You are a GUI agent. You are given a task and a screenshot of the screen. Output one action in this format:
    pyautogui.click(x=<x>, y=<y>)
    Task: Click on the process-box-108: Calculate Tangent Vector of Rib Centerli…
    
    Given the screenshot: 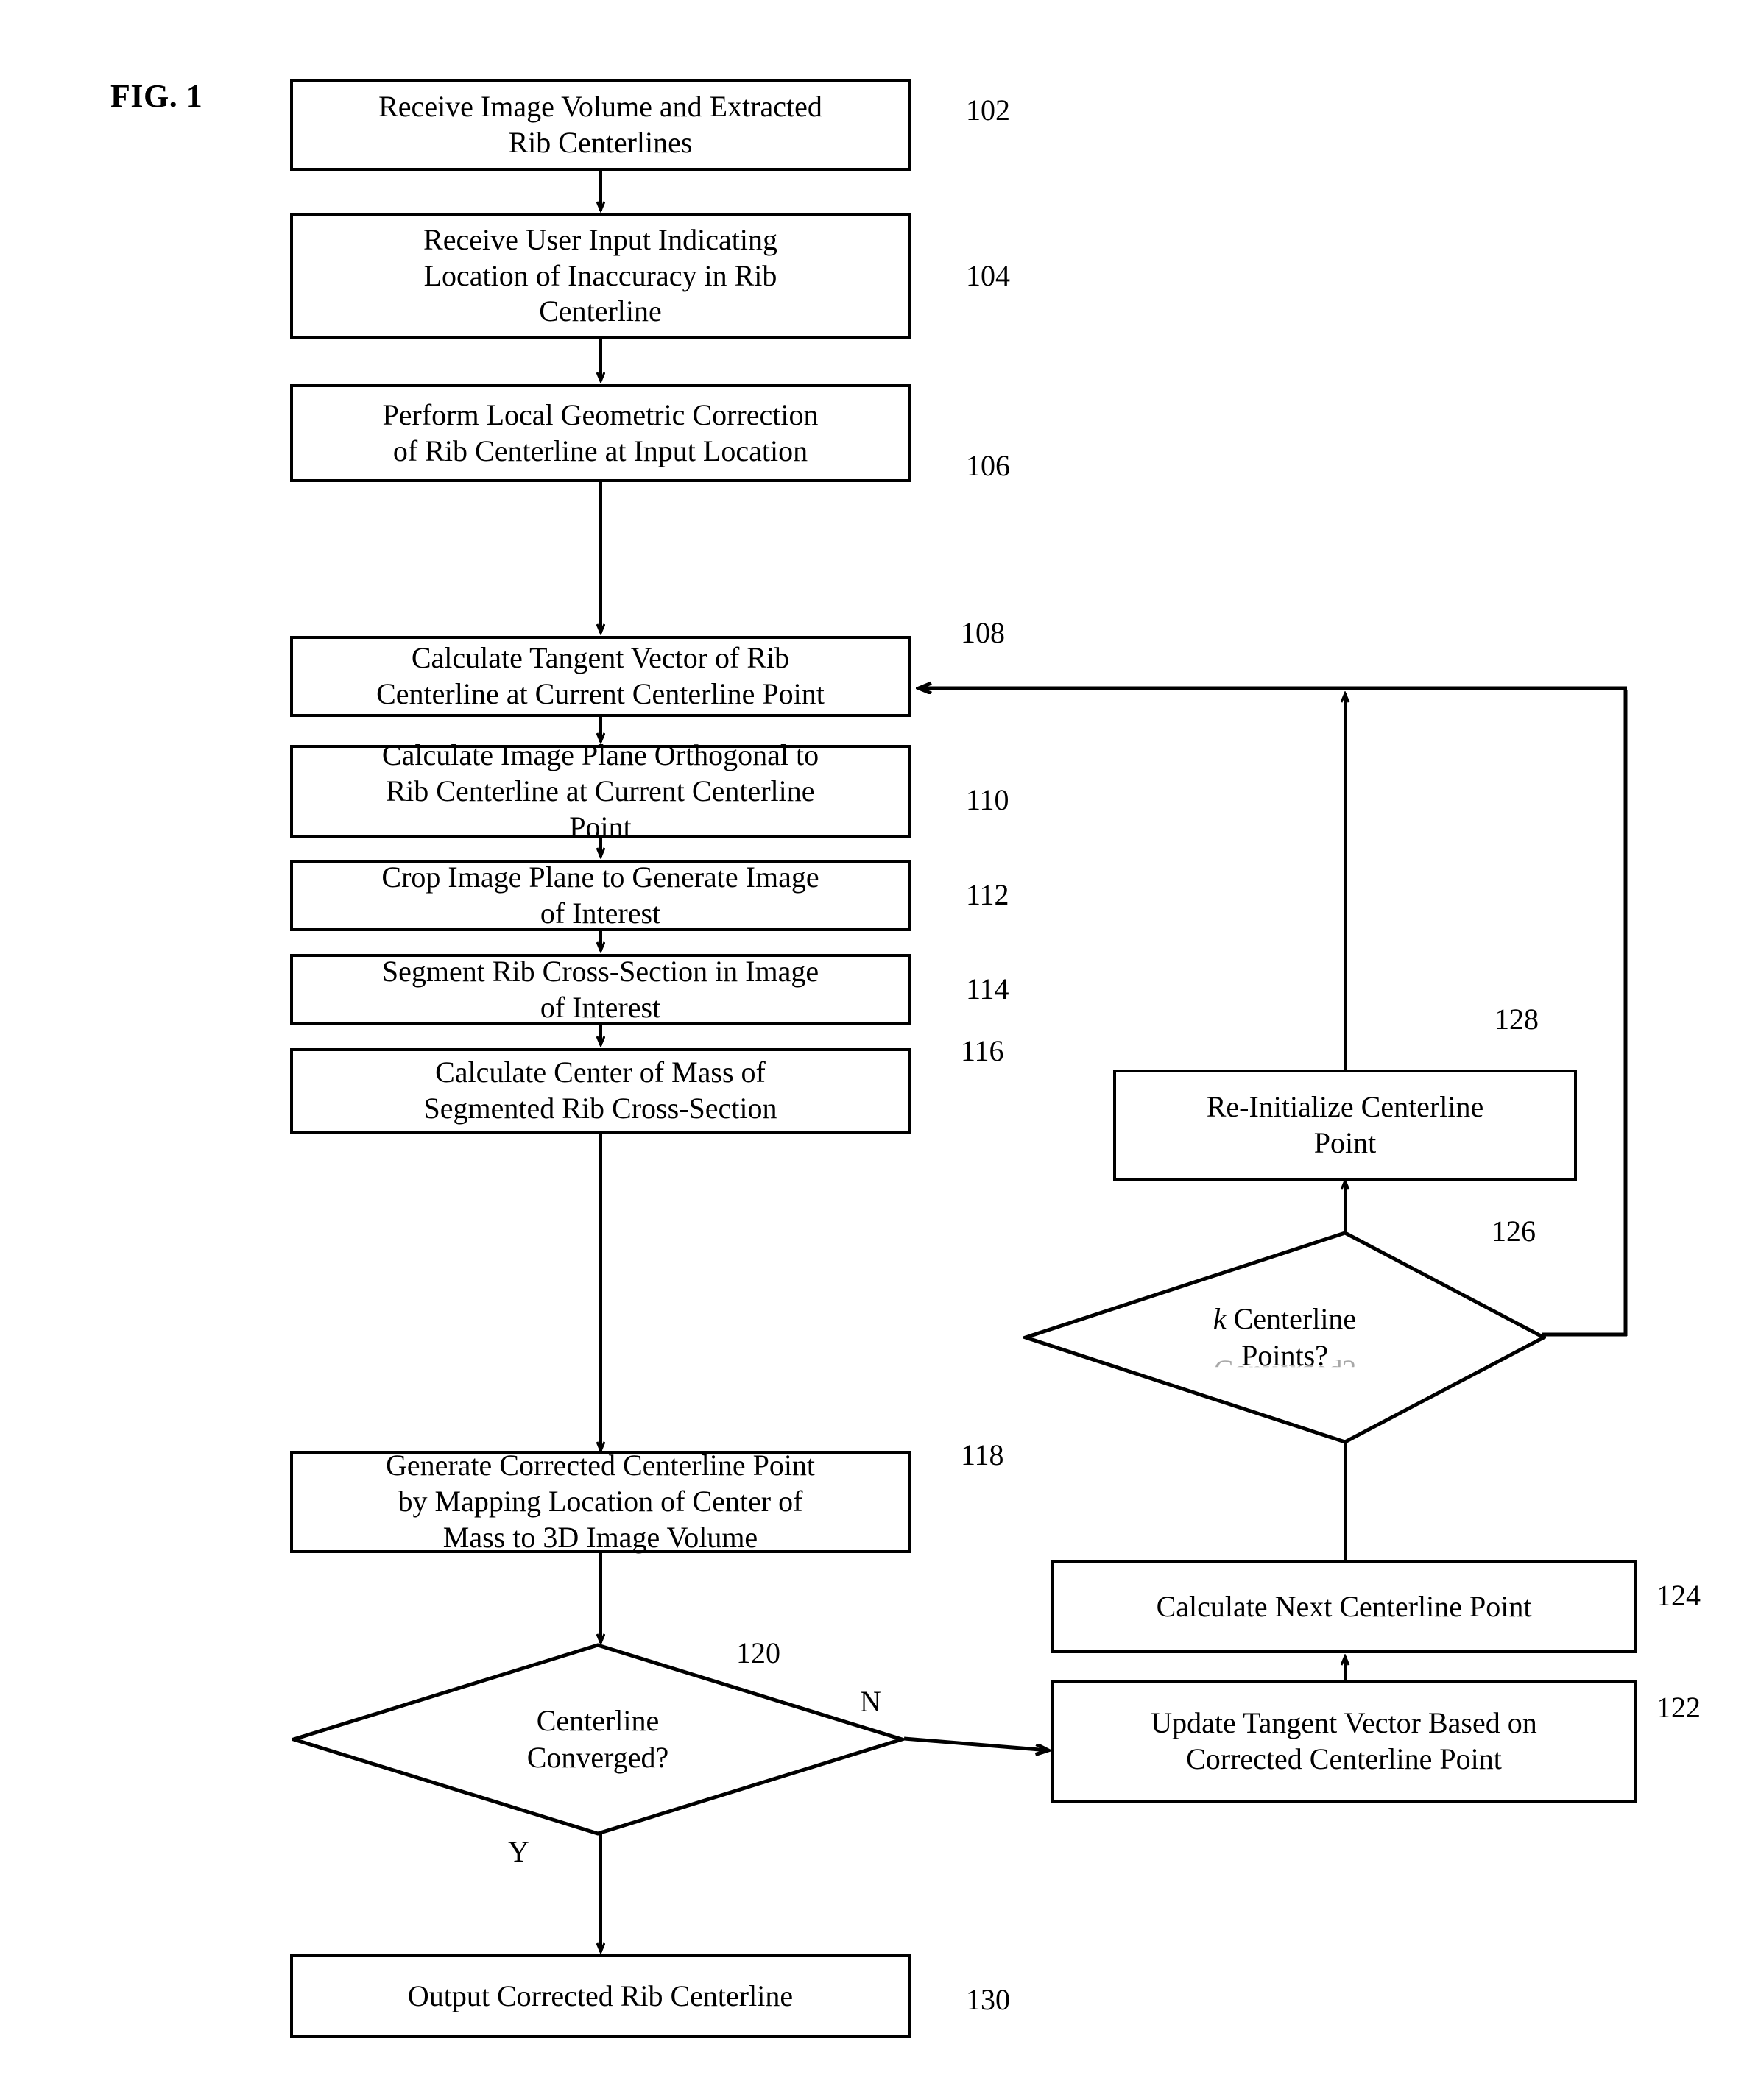 What is the action you would take?
    pyautogui.click(x=600, y=676)
    